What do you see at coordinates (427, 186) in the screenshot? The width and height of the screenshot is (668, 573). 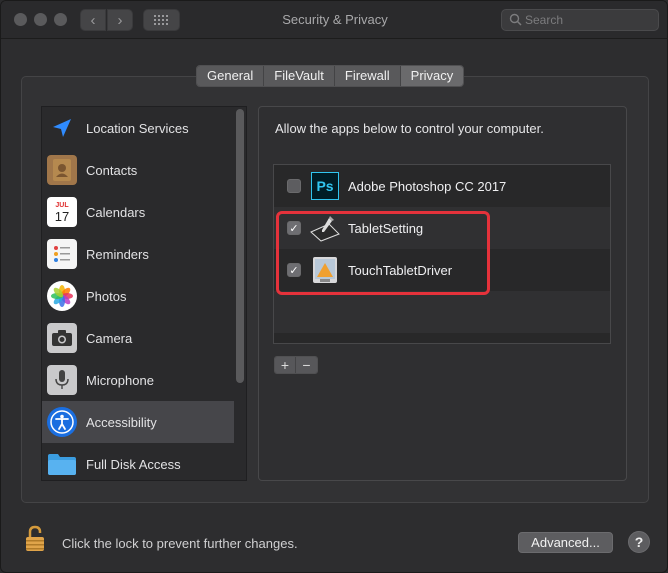 I see `app-label: Adobe Photoshop CC 2017` at bounding box center [427, 186].